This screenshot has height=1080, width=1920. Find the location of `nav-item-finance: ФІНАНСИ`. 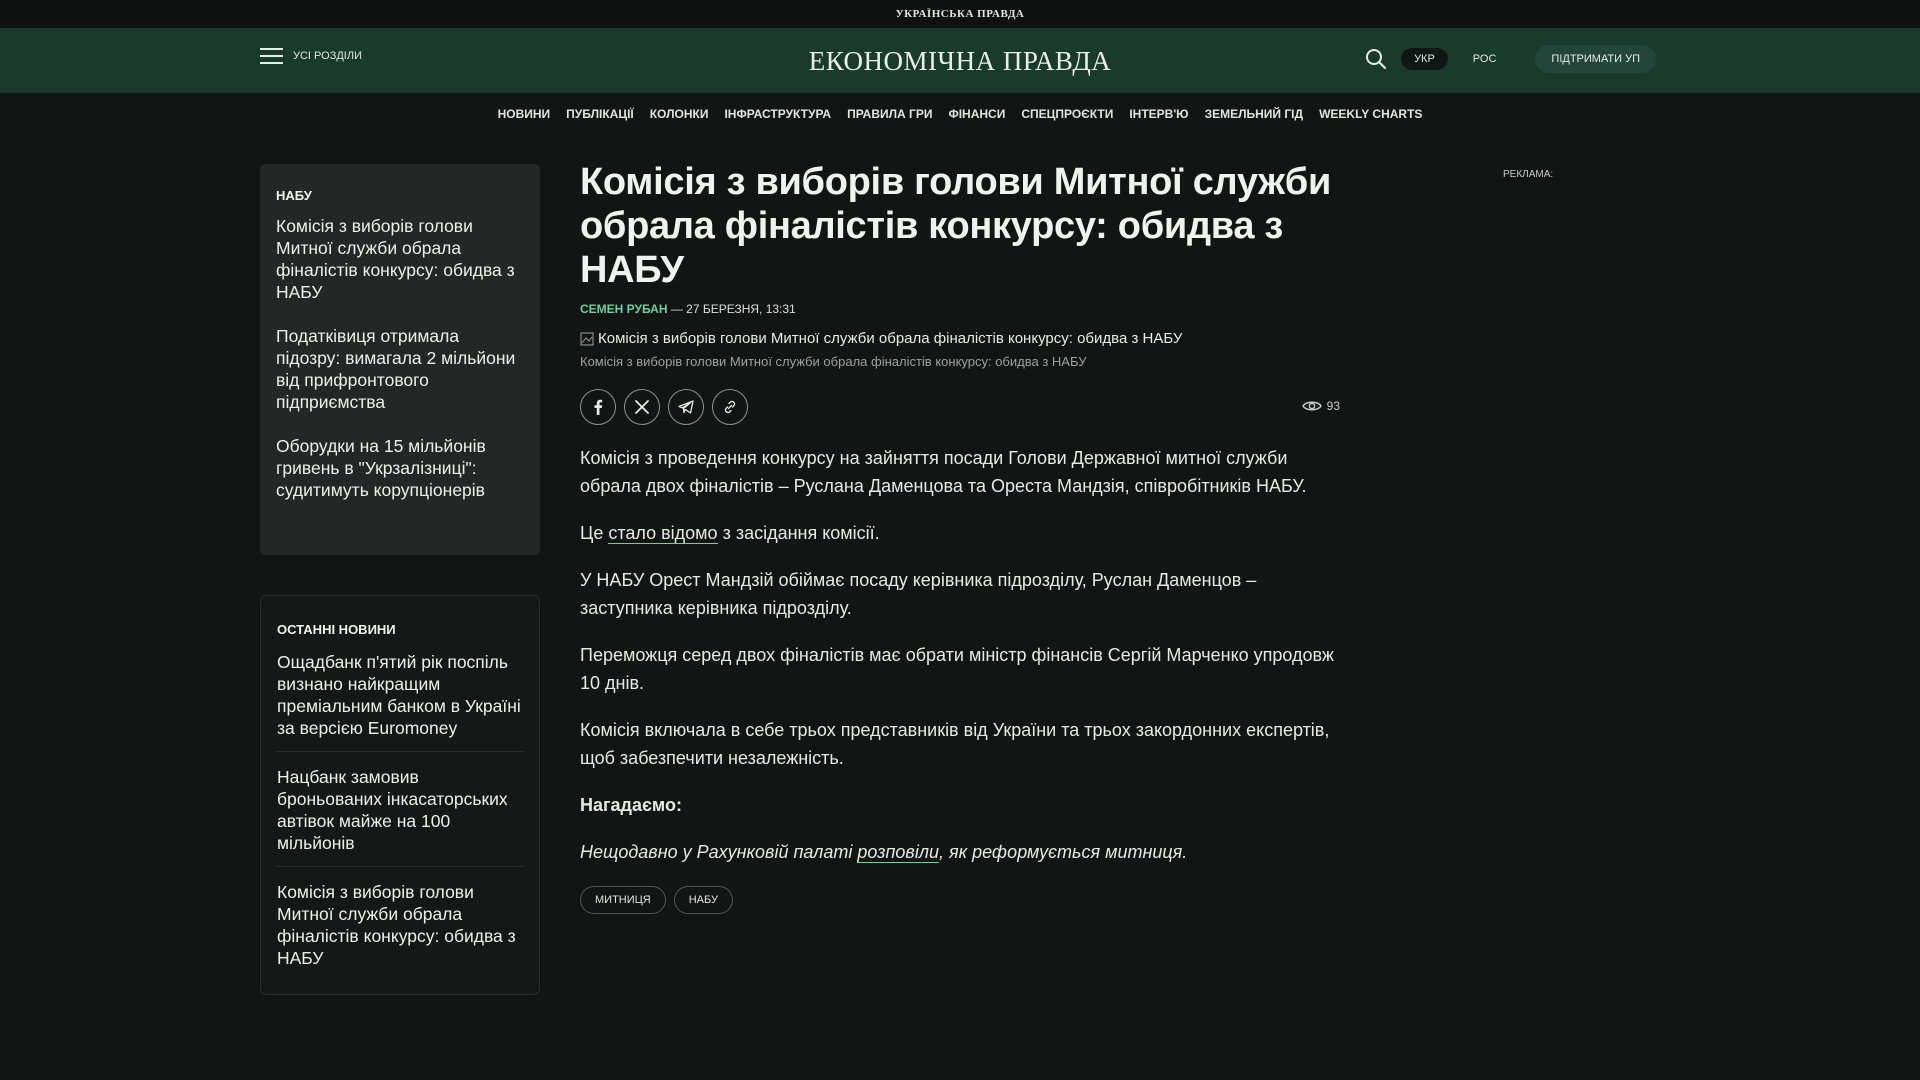

nav-item-finance: ФІНАНСИ is located at coordinates (976, 114).